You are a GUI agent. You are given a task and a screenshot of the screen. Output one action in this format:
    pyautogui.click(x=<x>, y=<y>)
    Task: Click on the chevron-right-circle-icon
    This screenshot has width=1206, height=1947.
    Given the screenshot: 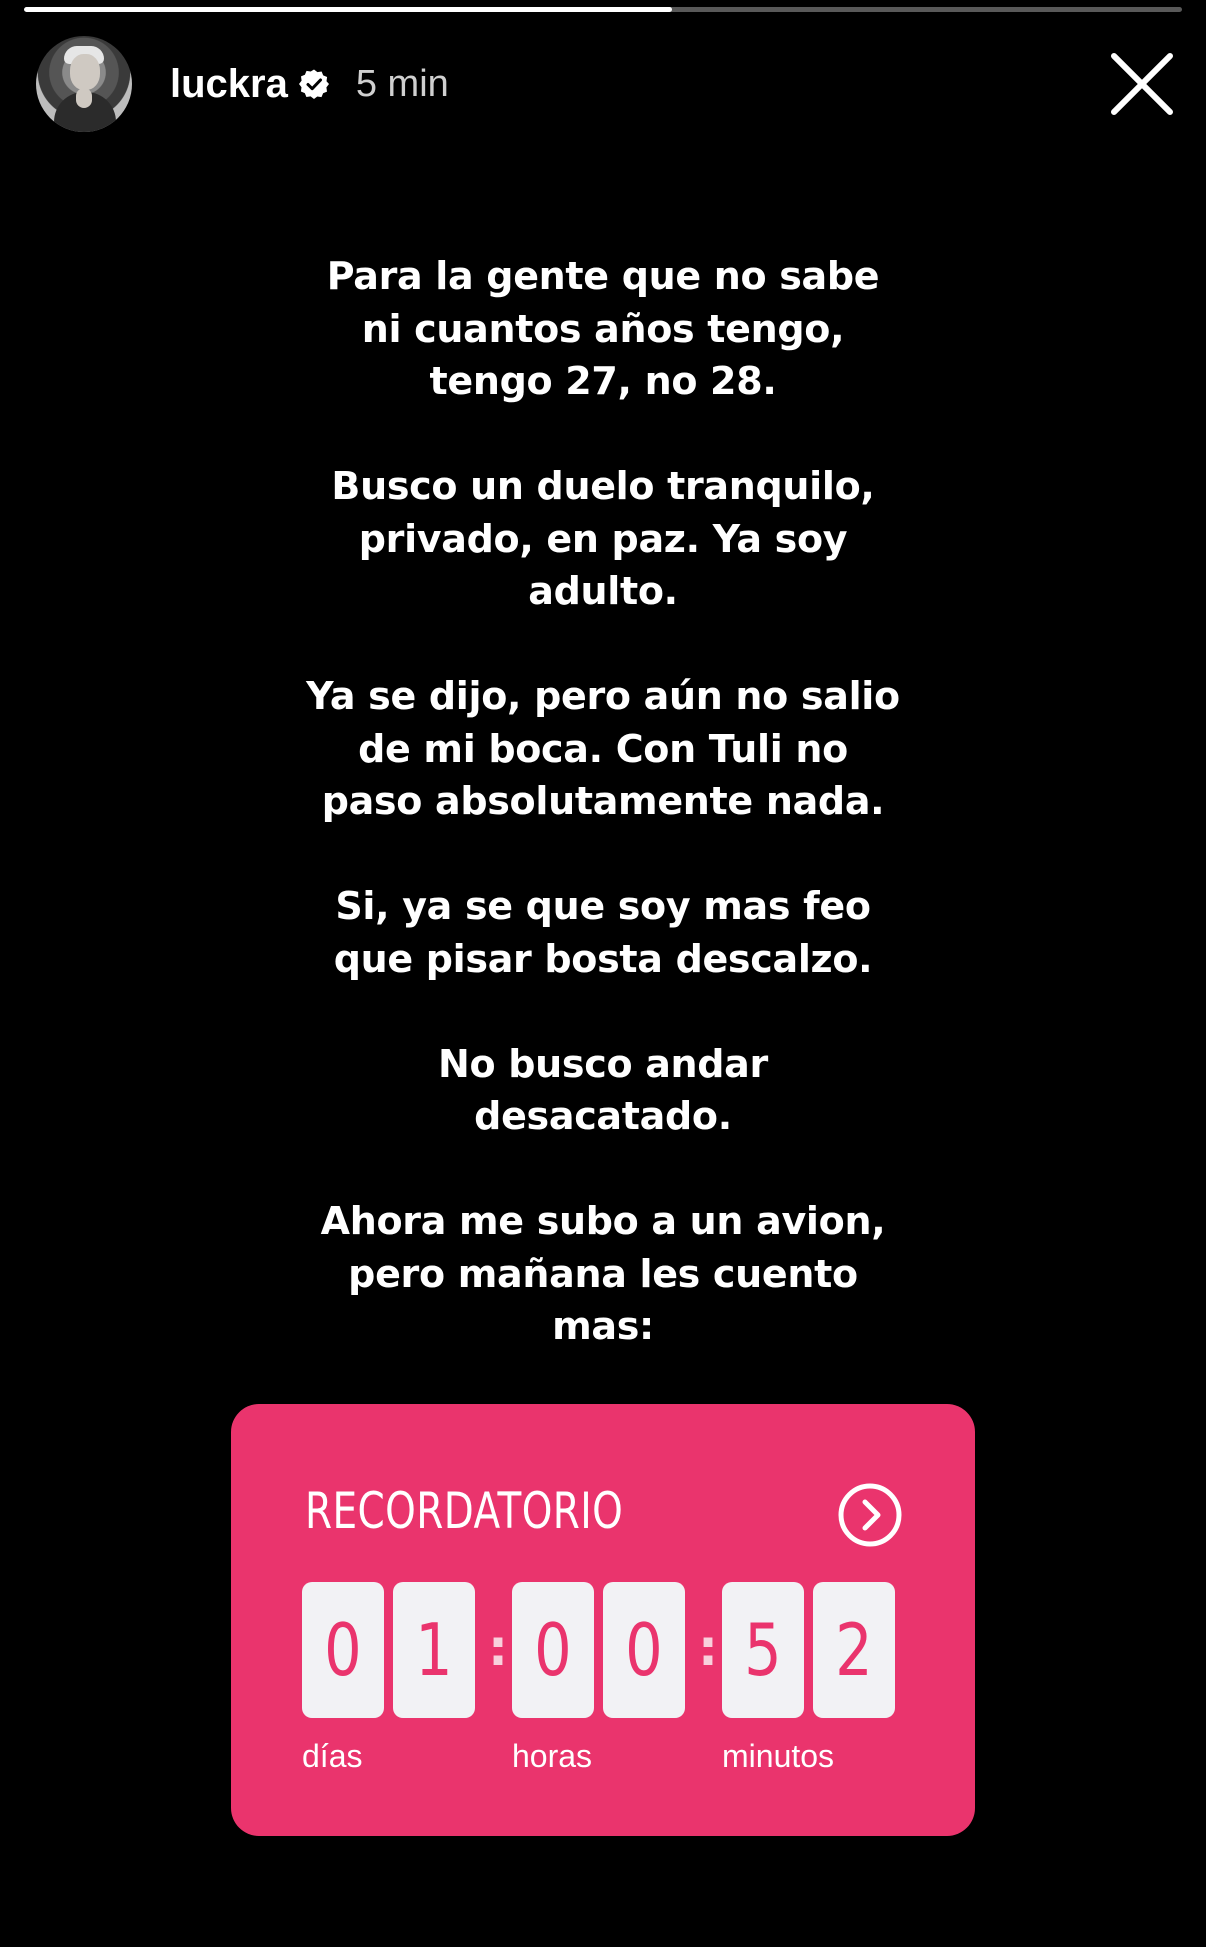 What is the action you would take?
    pyautogui.click(x=870, y=1515)
    